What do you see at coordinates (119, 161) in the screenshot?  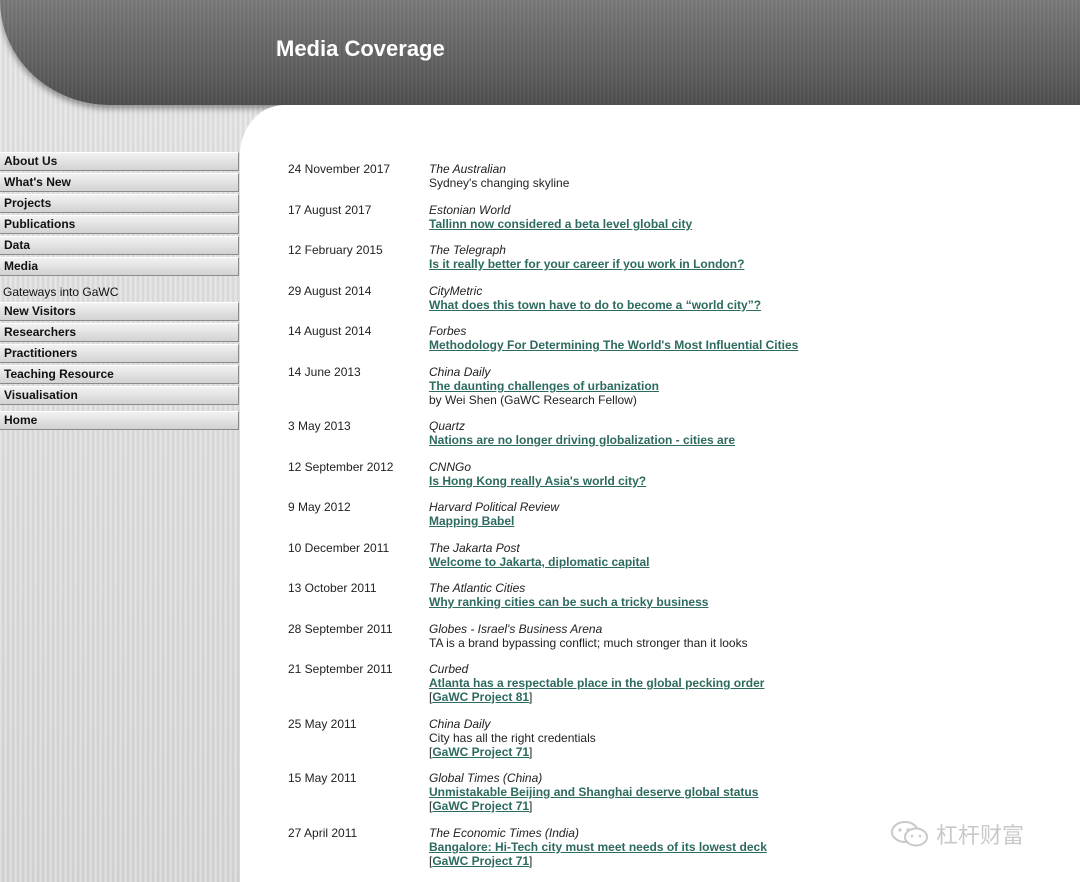 I see `nav-about-us: About Us` at bounding box center [119, 161].